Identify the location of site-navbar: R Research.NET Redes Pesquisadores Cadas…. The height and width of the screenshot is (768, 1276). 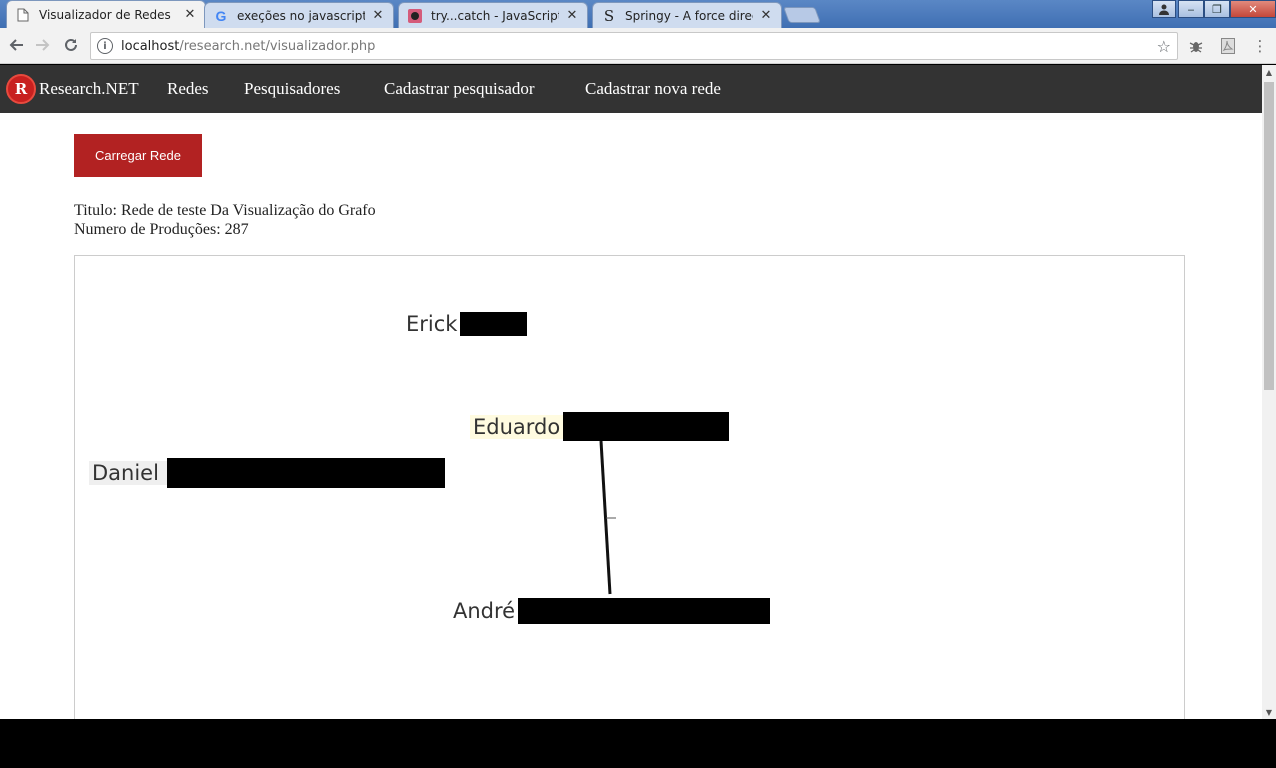
(631, 89).